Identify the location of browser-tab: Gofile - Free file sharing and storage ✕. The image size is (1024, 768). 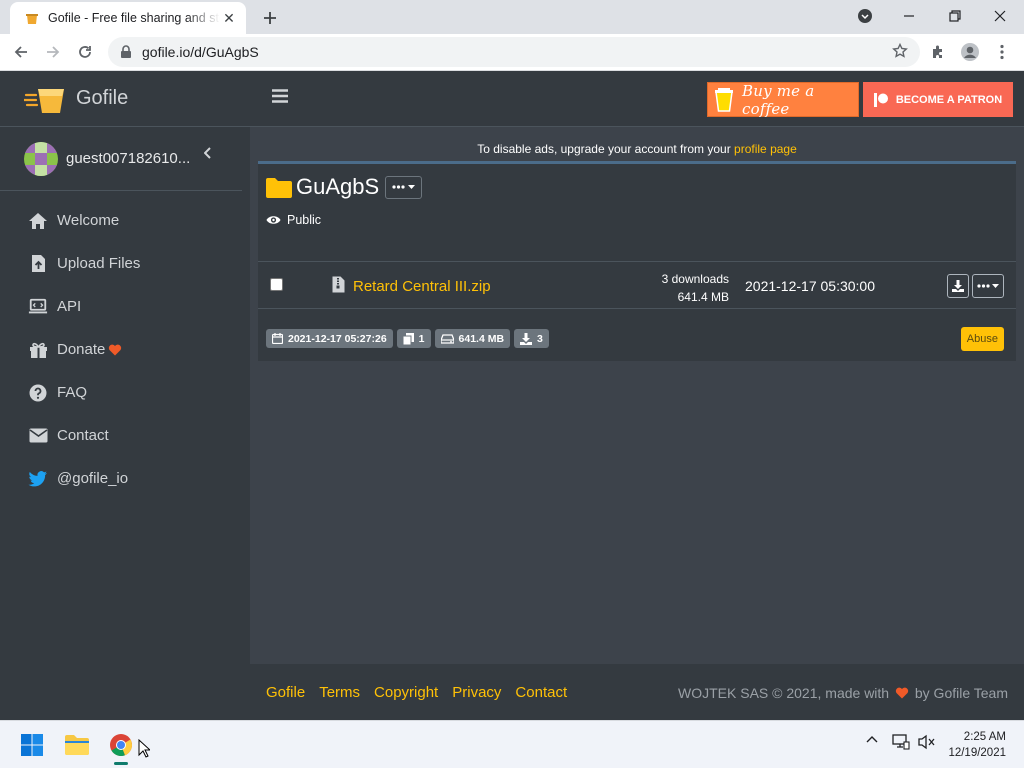
(128, 18).